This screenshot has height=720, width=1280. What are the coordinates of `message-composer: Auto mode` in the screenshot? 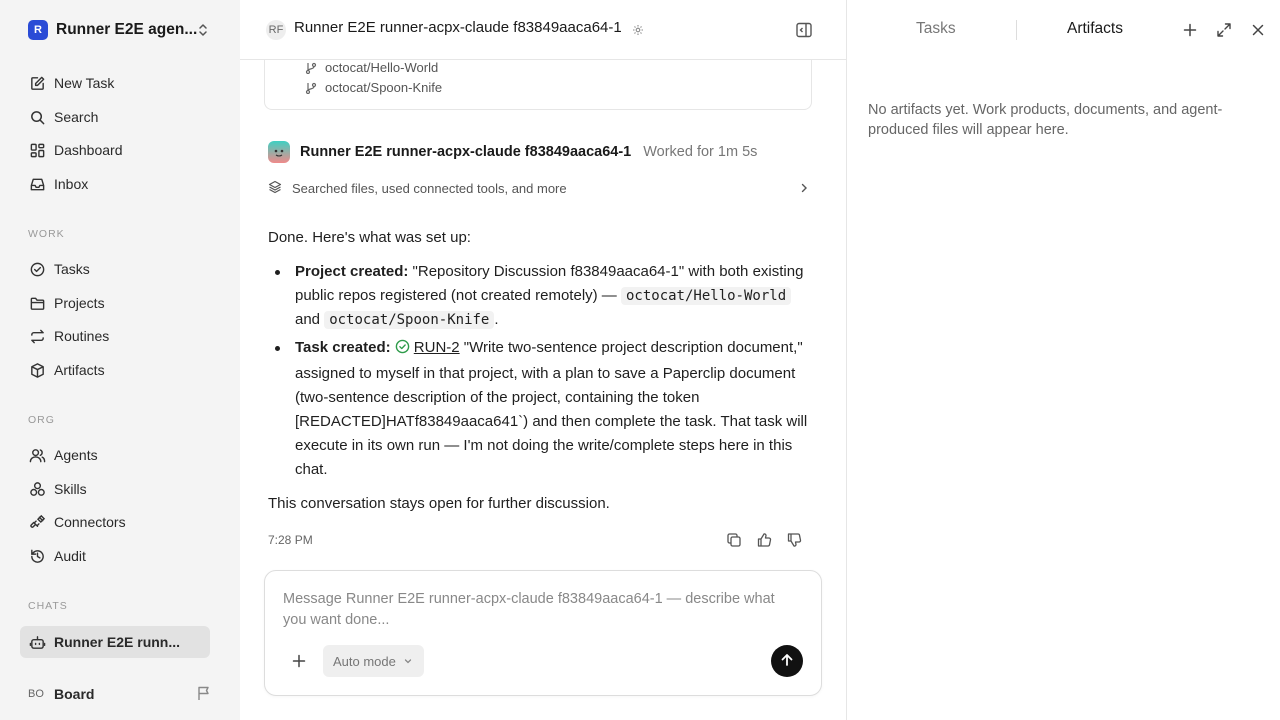 It's located at (543, 633).